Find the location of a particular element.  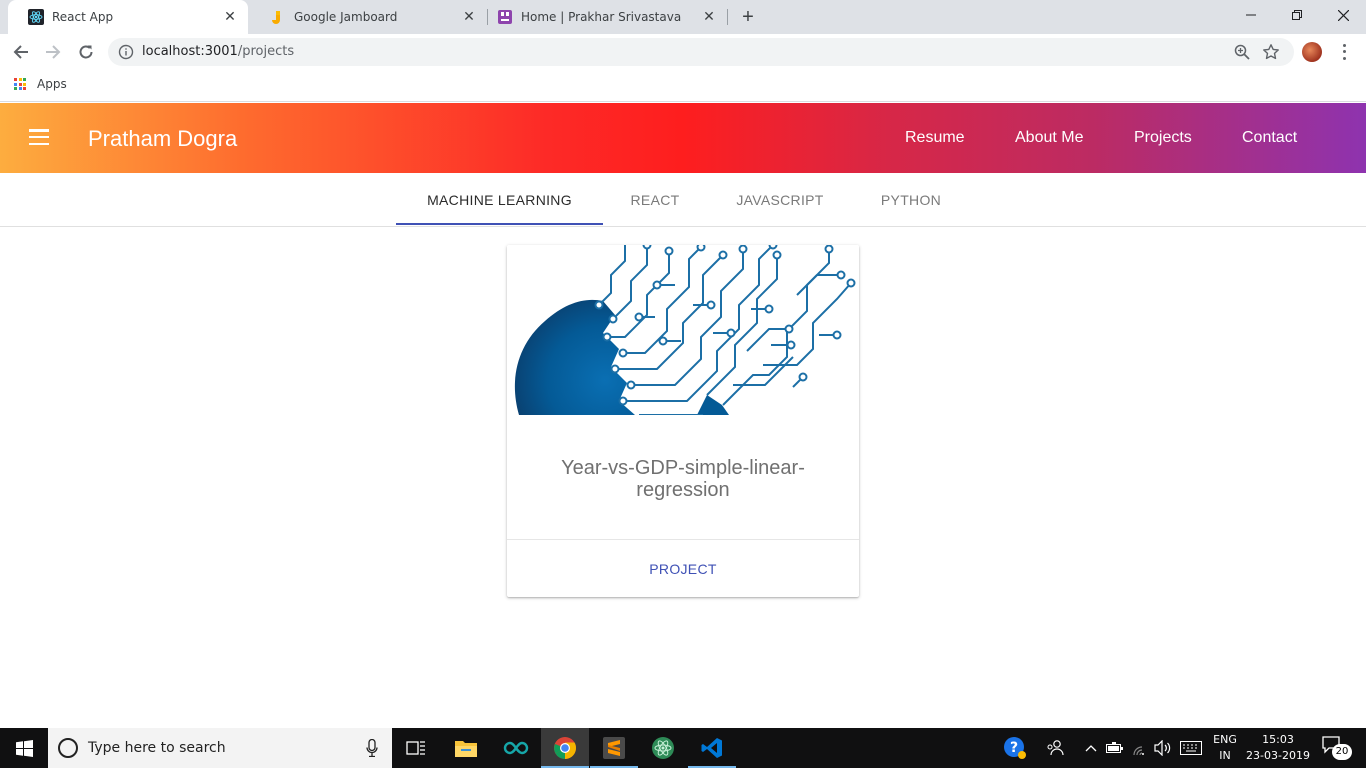

browser-tab-jamboard: Google Jamboard ✕ is located at coordinates (368, 17).